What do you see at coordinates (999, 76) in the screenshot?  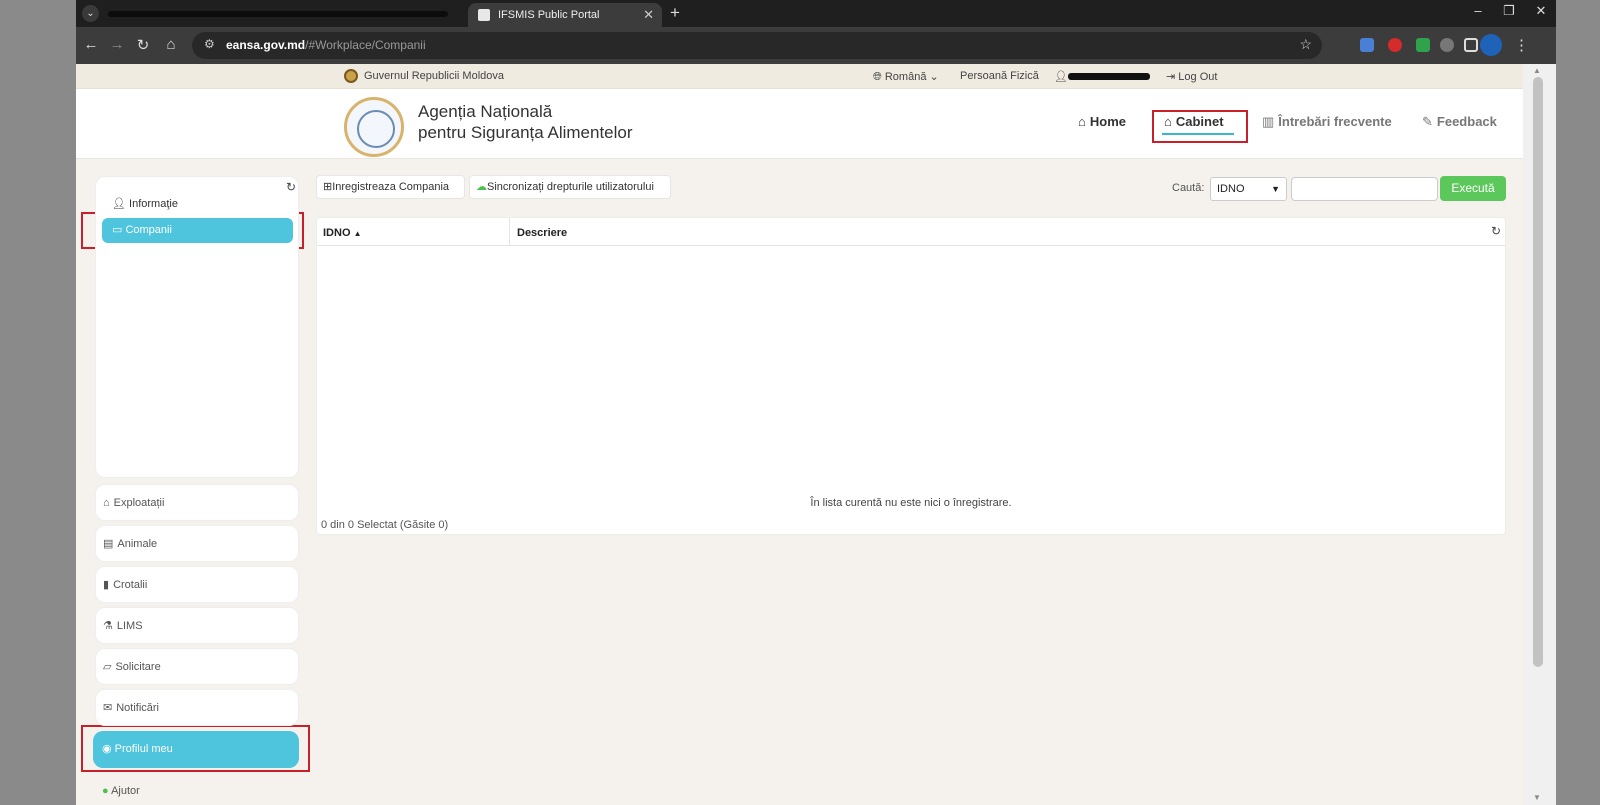 I see `persona-label: Persoană Fizică` at bounding box center [999, 76].